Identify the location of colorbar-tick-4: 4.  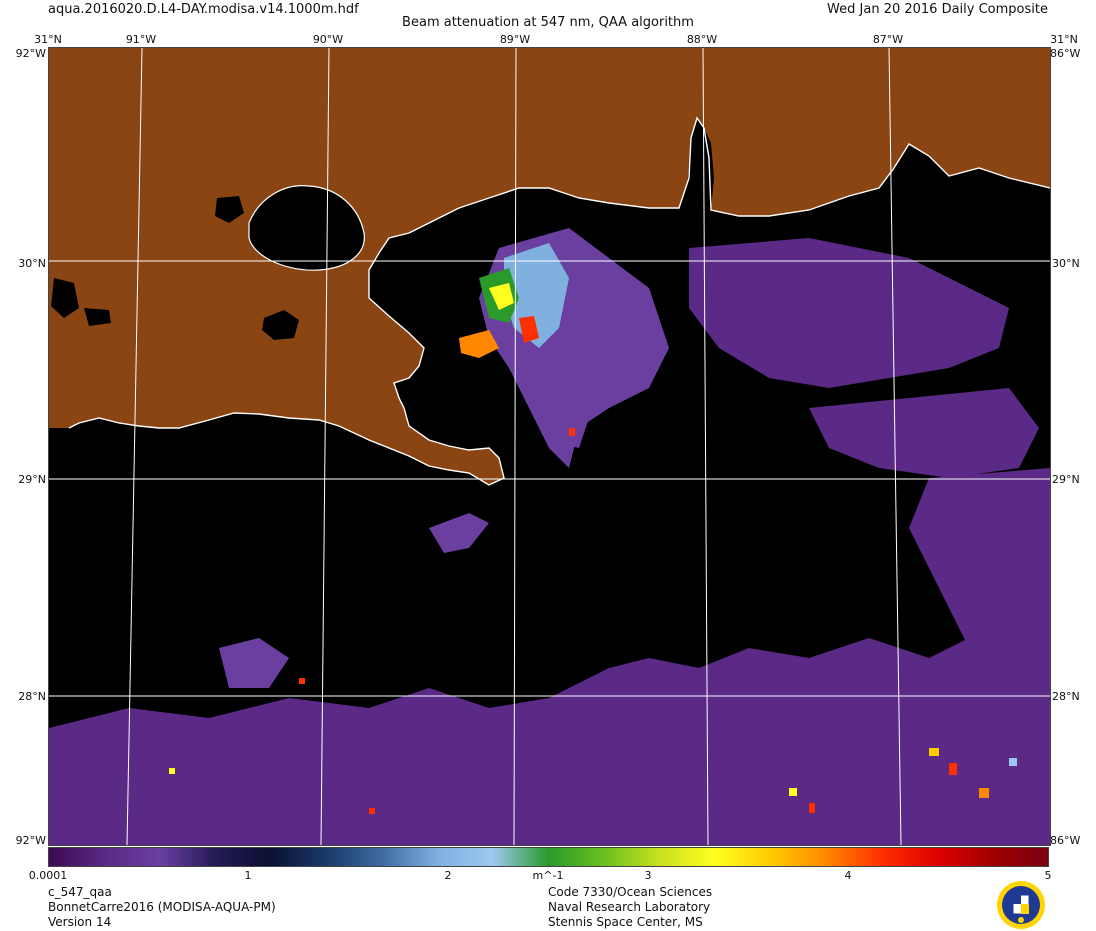
(848, 875).